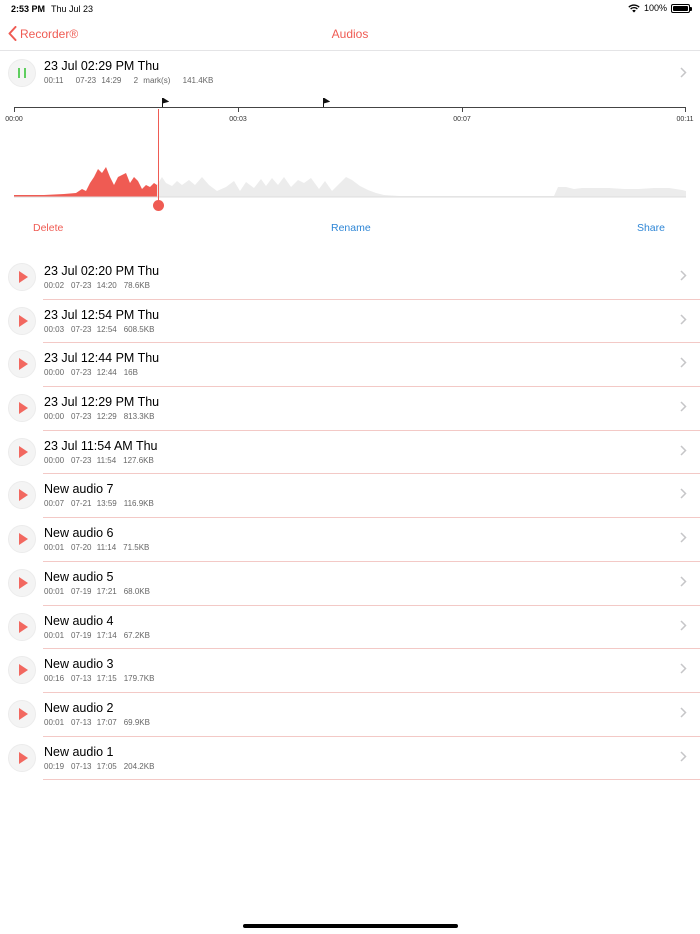  I want to click on recording-duration: 00:19, so click(54, 766).